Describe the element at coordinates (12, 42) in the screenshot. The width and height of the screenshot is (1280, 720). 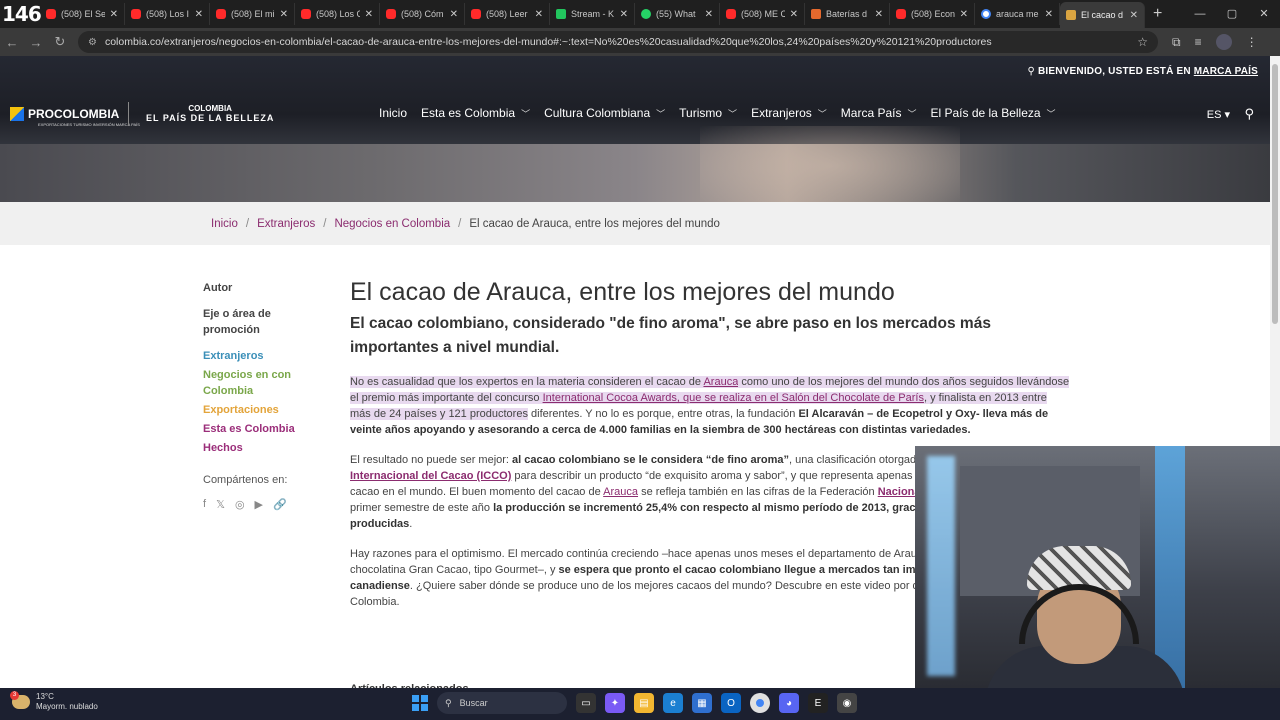
I see `back-button: ←` at that location.